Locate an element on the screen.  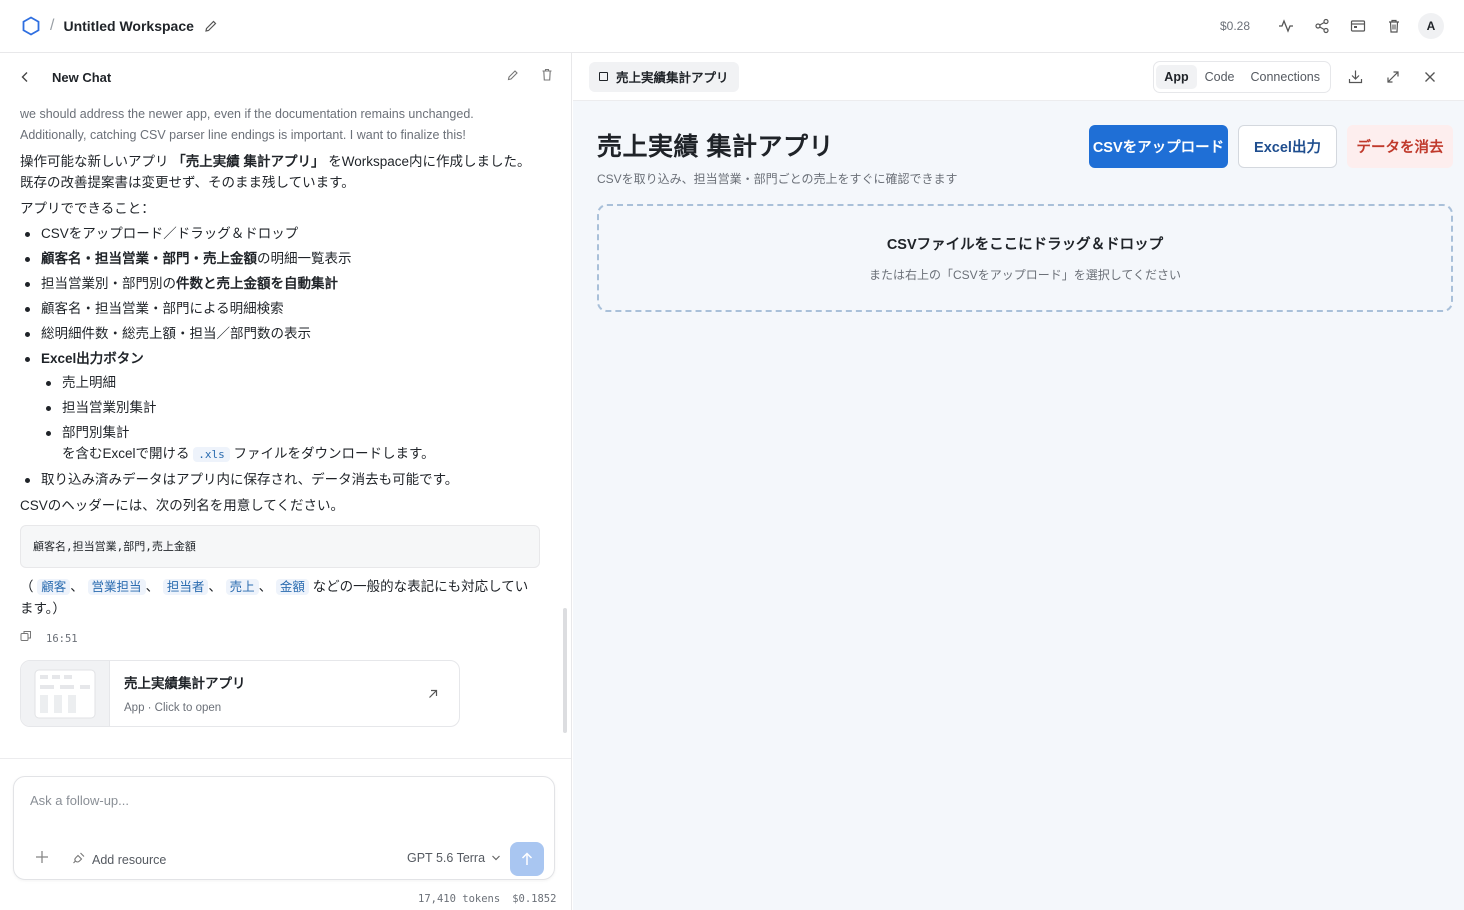
download-icon is located at coordinates (1355, 76).